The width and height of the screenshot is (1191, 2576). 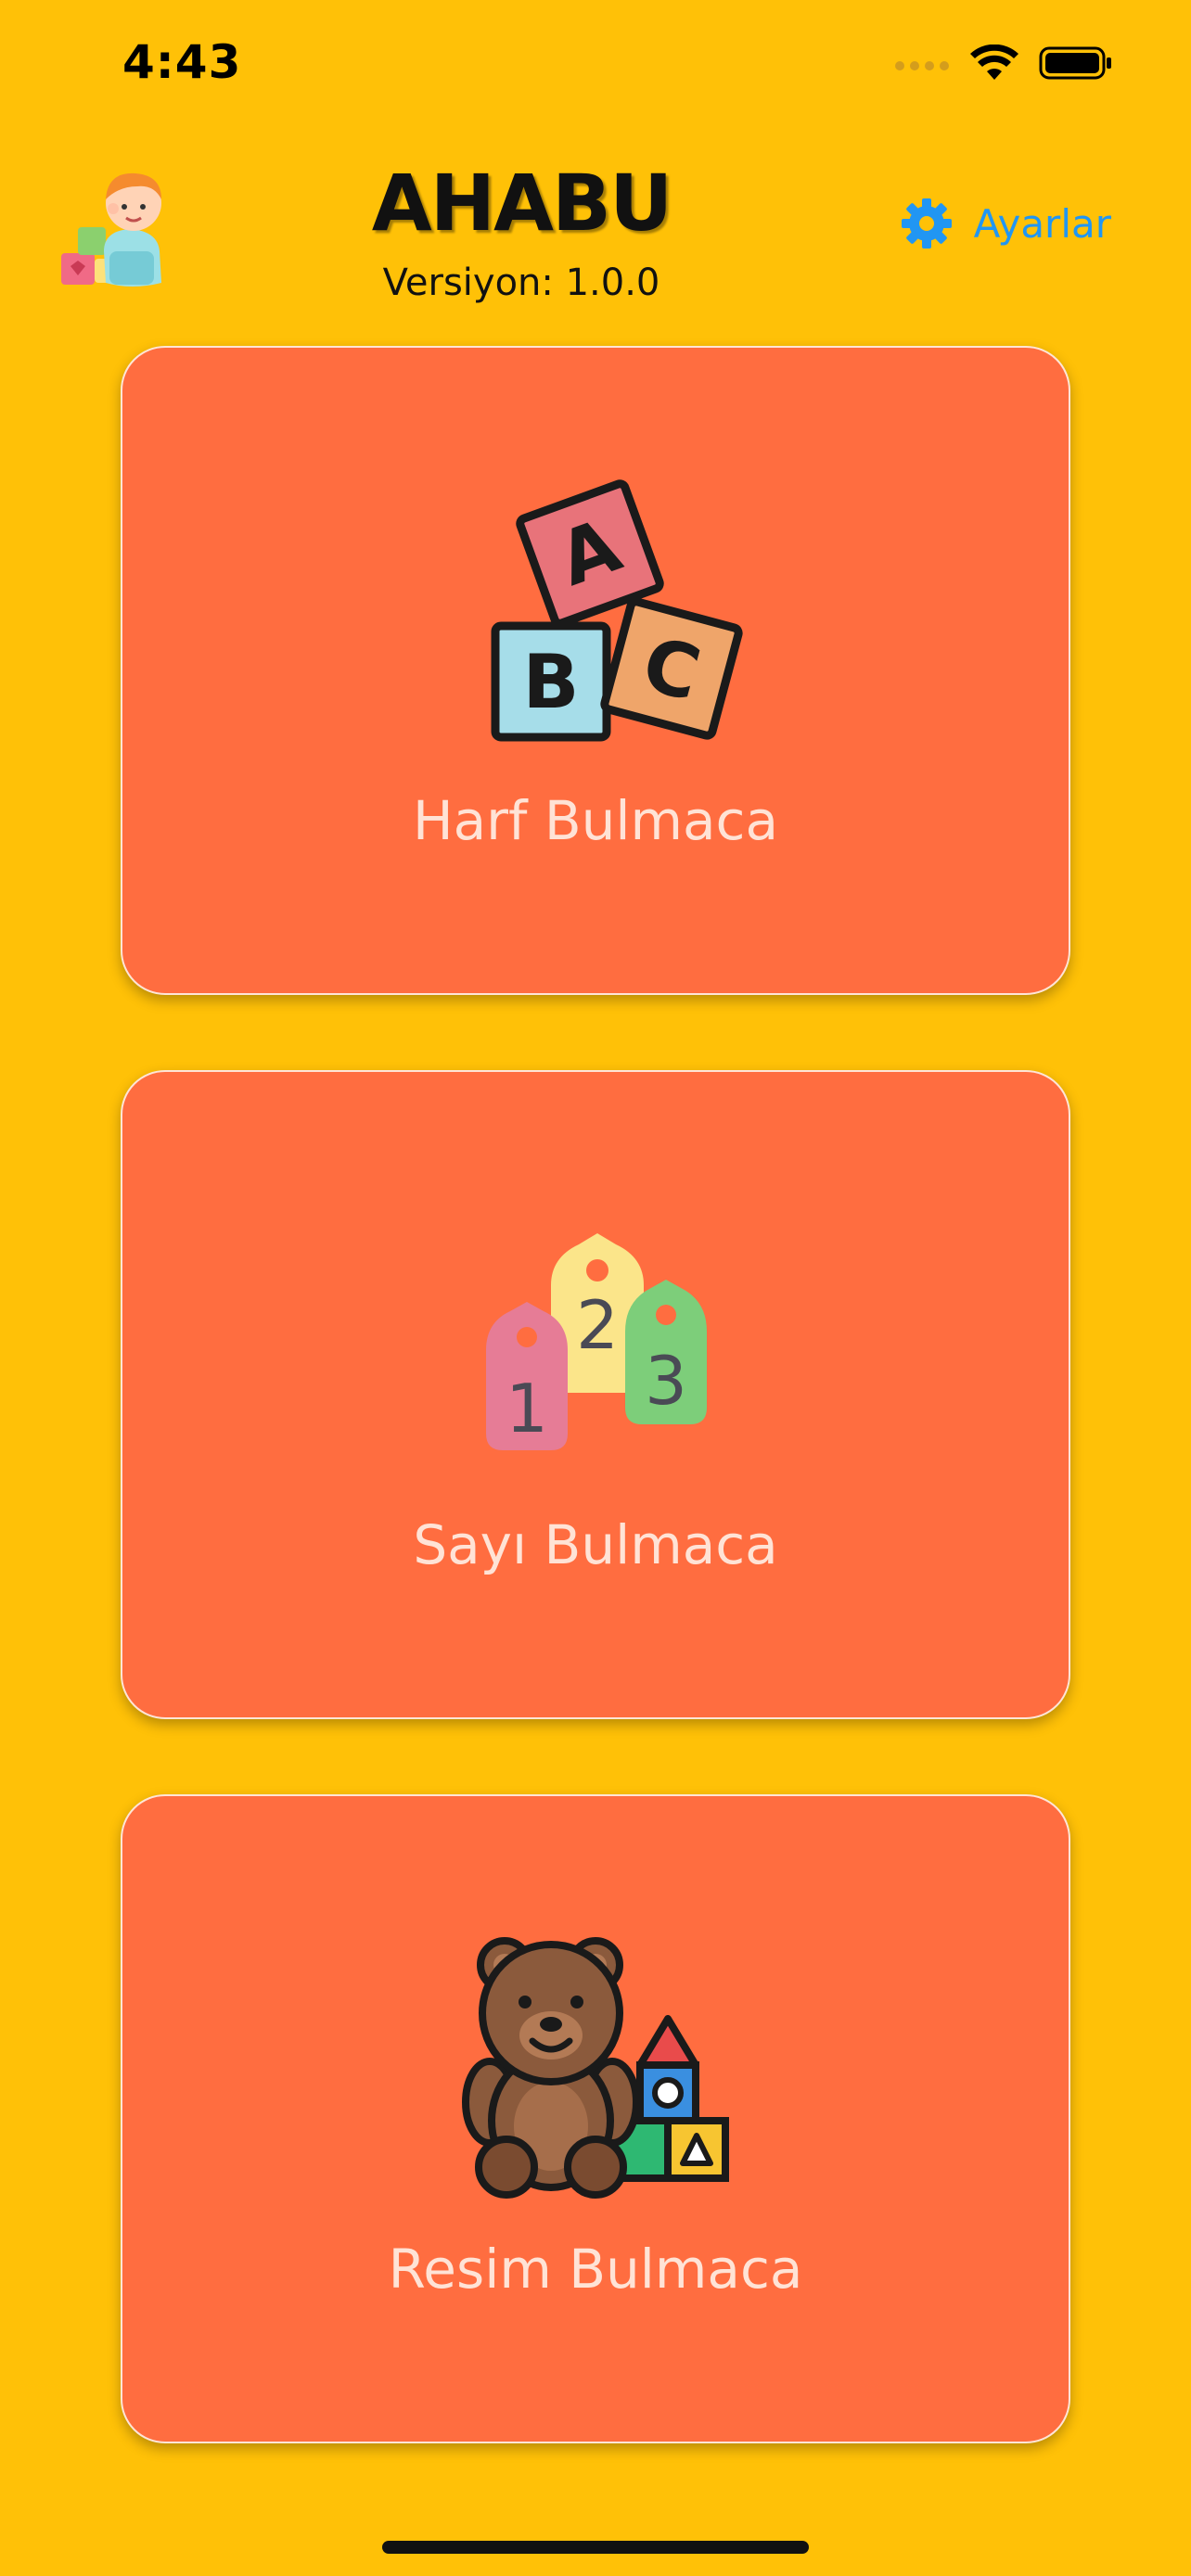 What do you see at coordinates (182, 62) in the screenshot?
I see `status-time: 4:43` at bounding box center [182, 62].